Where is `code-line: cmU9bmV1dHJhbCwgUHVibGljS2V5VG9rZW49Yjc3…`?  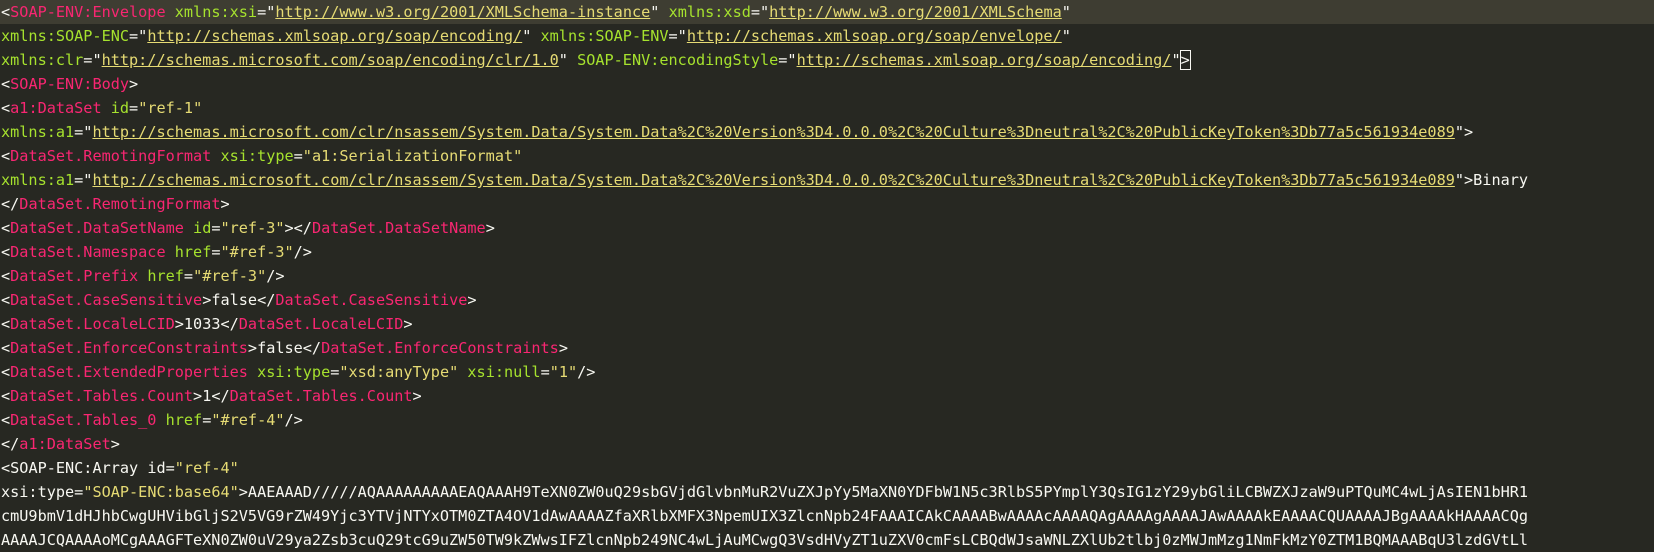
code-line: cmU9bmV1dHJhbCwgUHVibGljS2V5VG9rZW49Yjc3… is located at coordinates (827, 516).